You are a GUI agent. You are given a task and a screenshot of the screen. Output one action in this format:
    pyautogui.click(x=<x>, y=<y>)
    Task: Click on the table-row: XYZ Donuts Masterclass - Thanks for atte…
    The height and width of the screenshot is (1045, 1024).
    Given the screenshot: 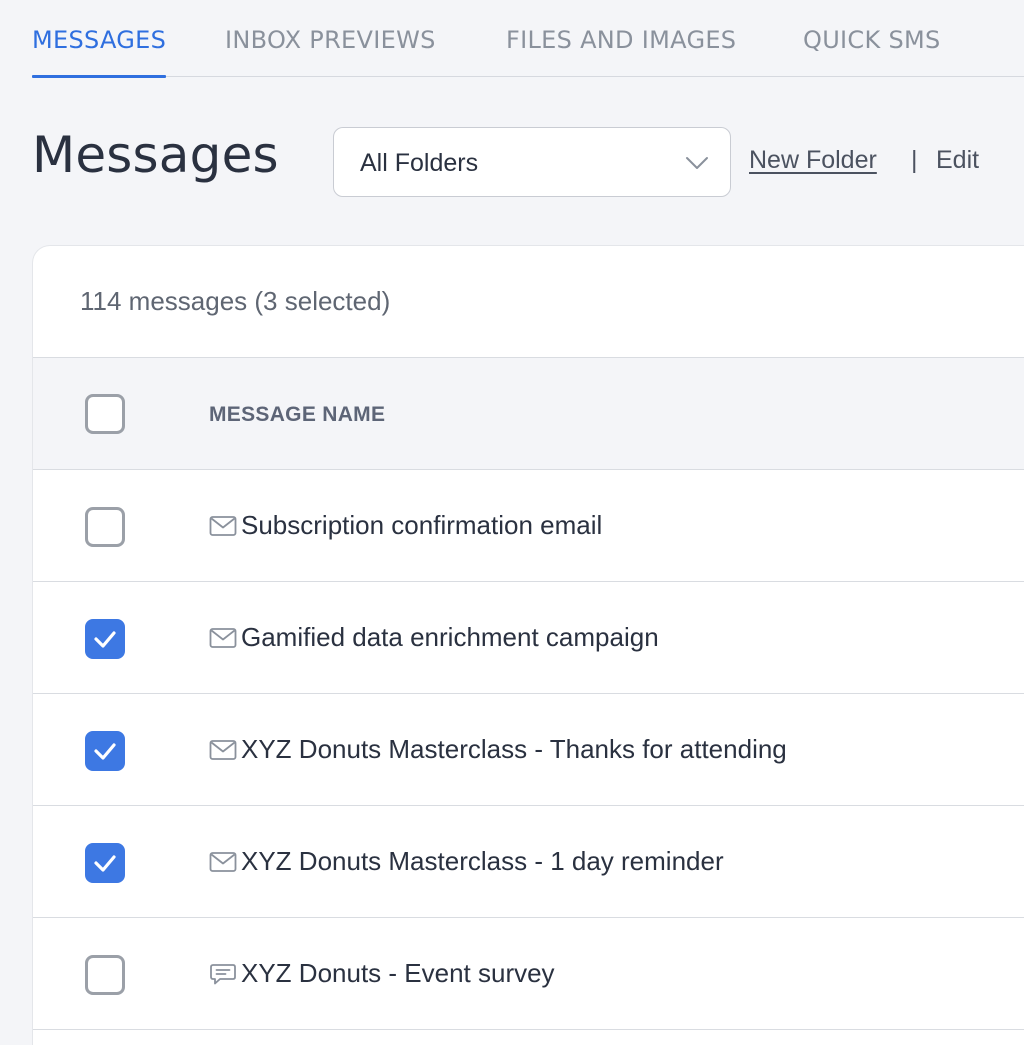 What is the action you would take?
    pyautogui.click(x=528, y=750)
    